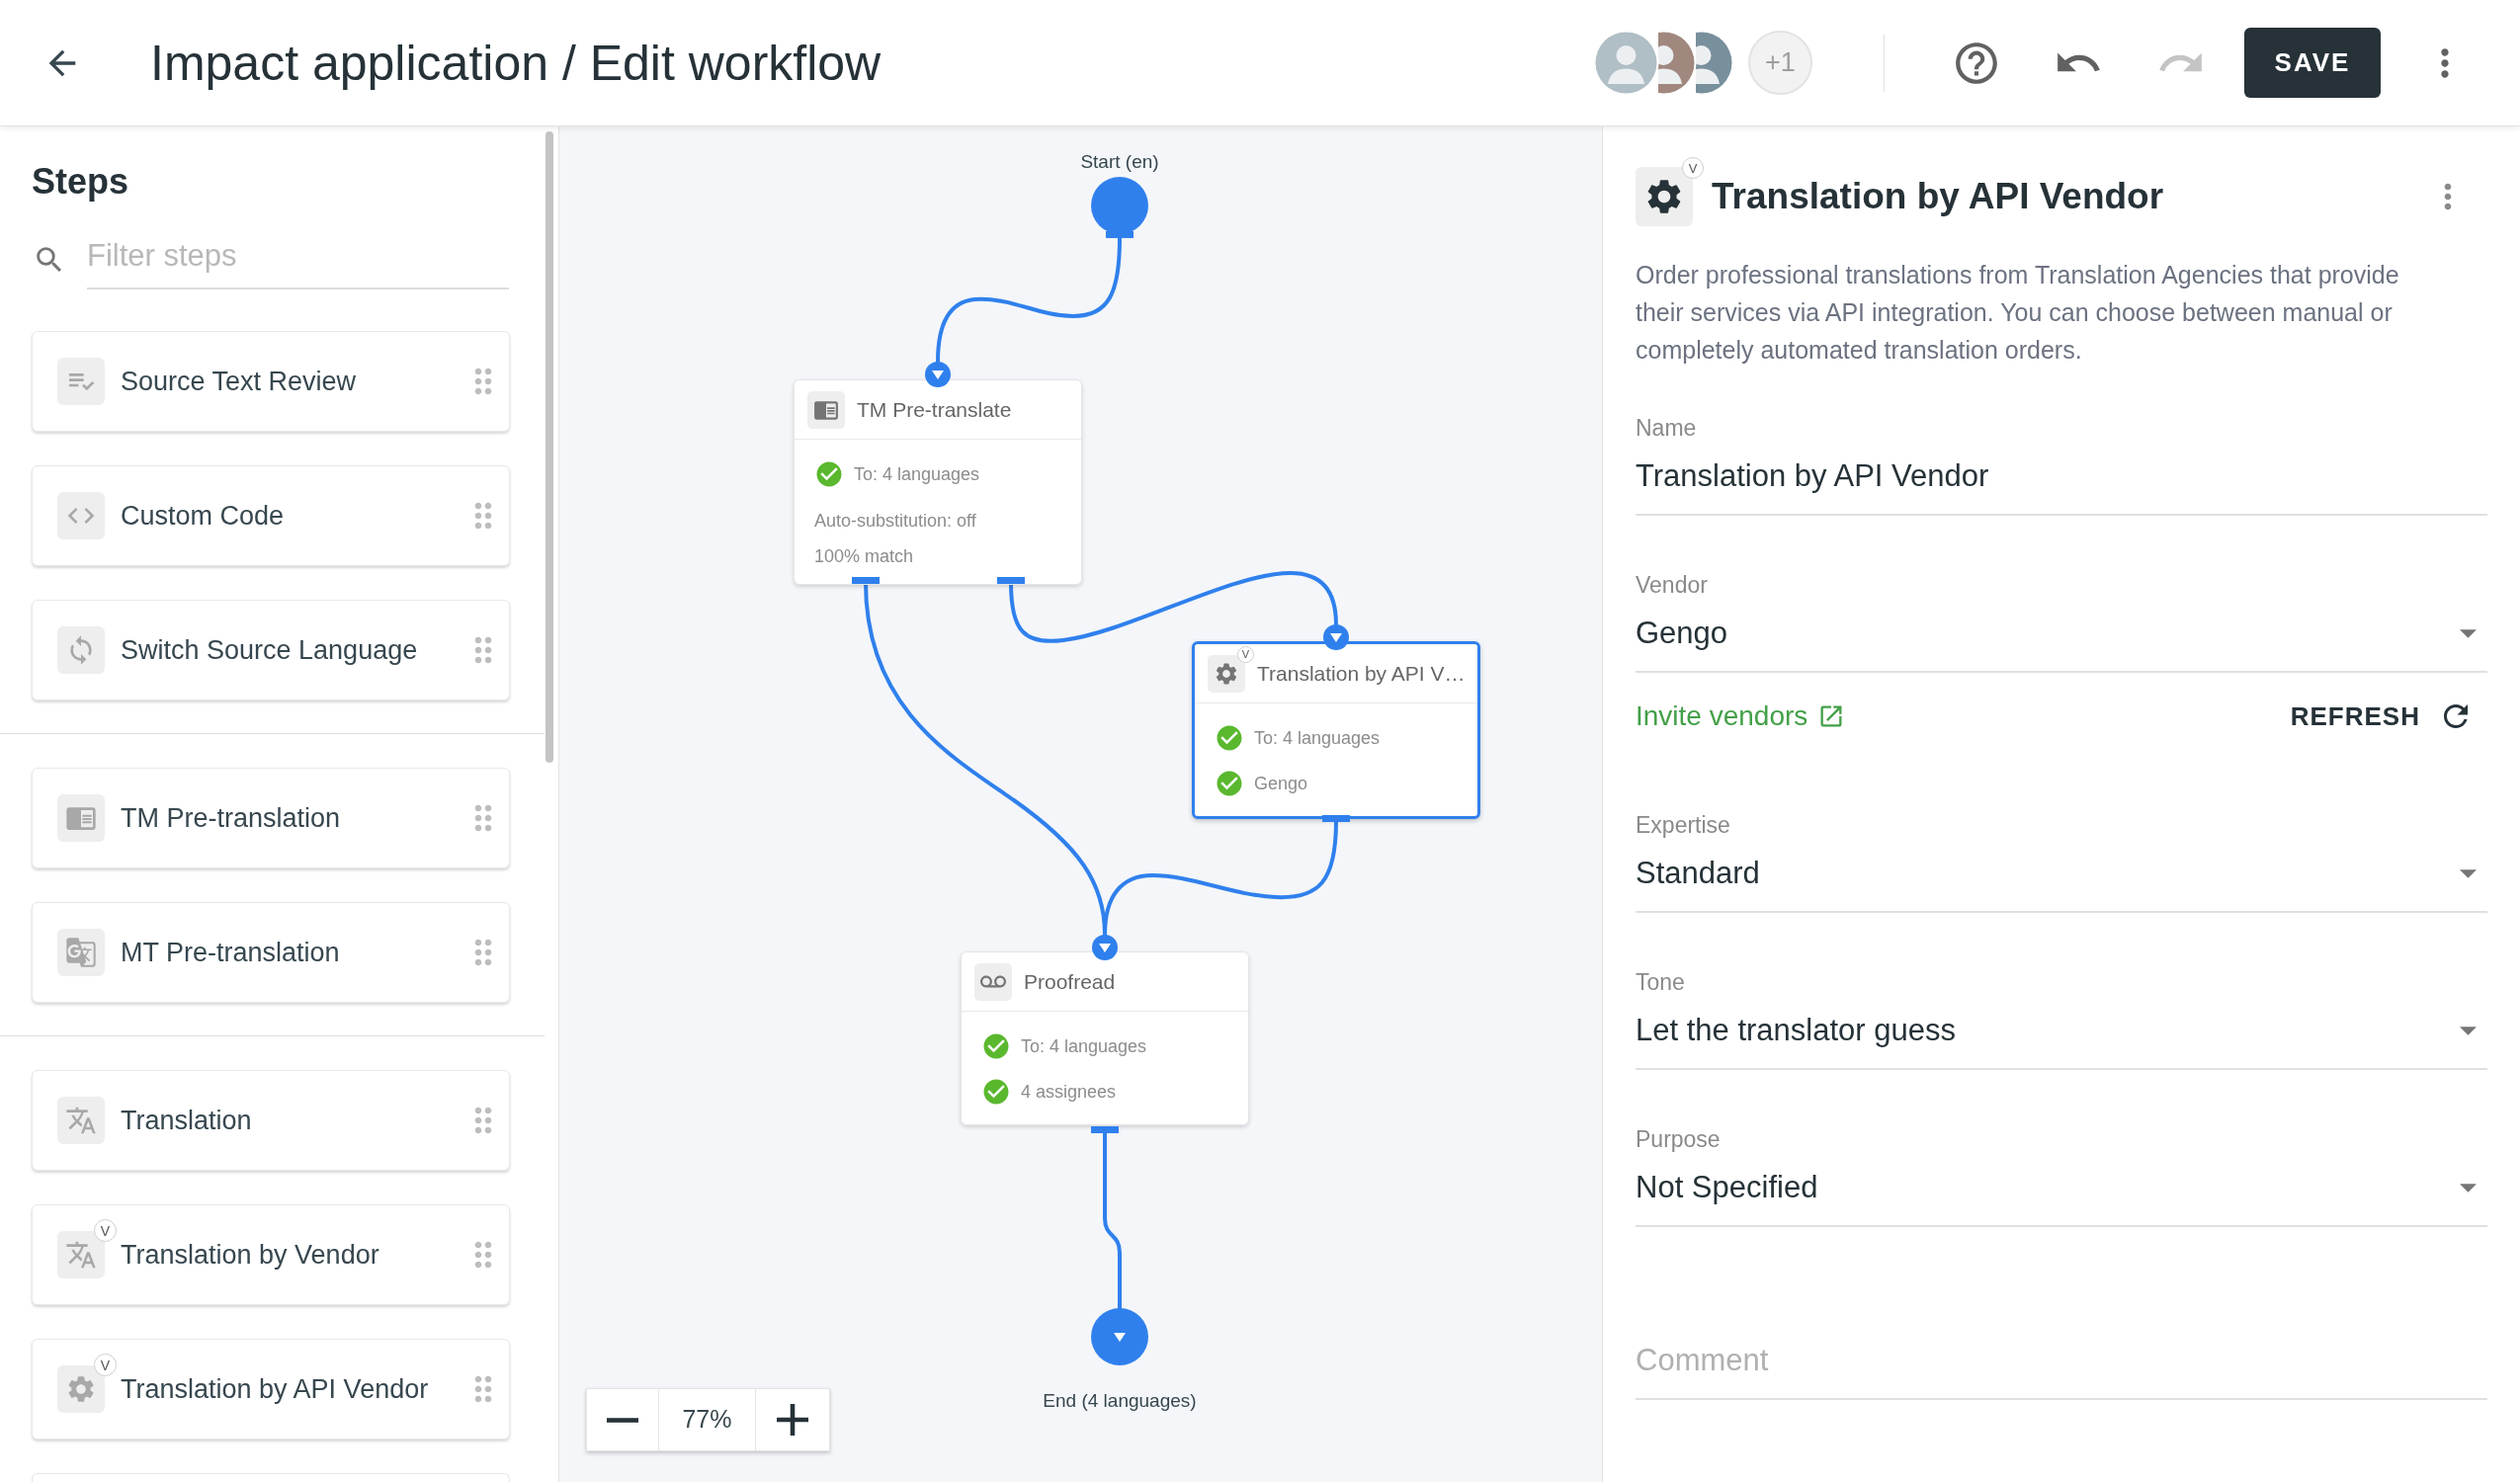 The height and width of the screenshot is (1482, 2520). Describe the element at coordinates (2061, 1039) in the screenshot. I see `dropdown-field: Let the translator guess` at that location.